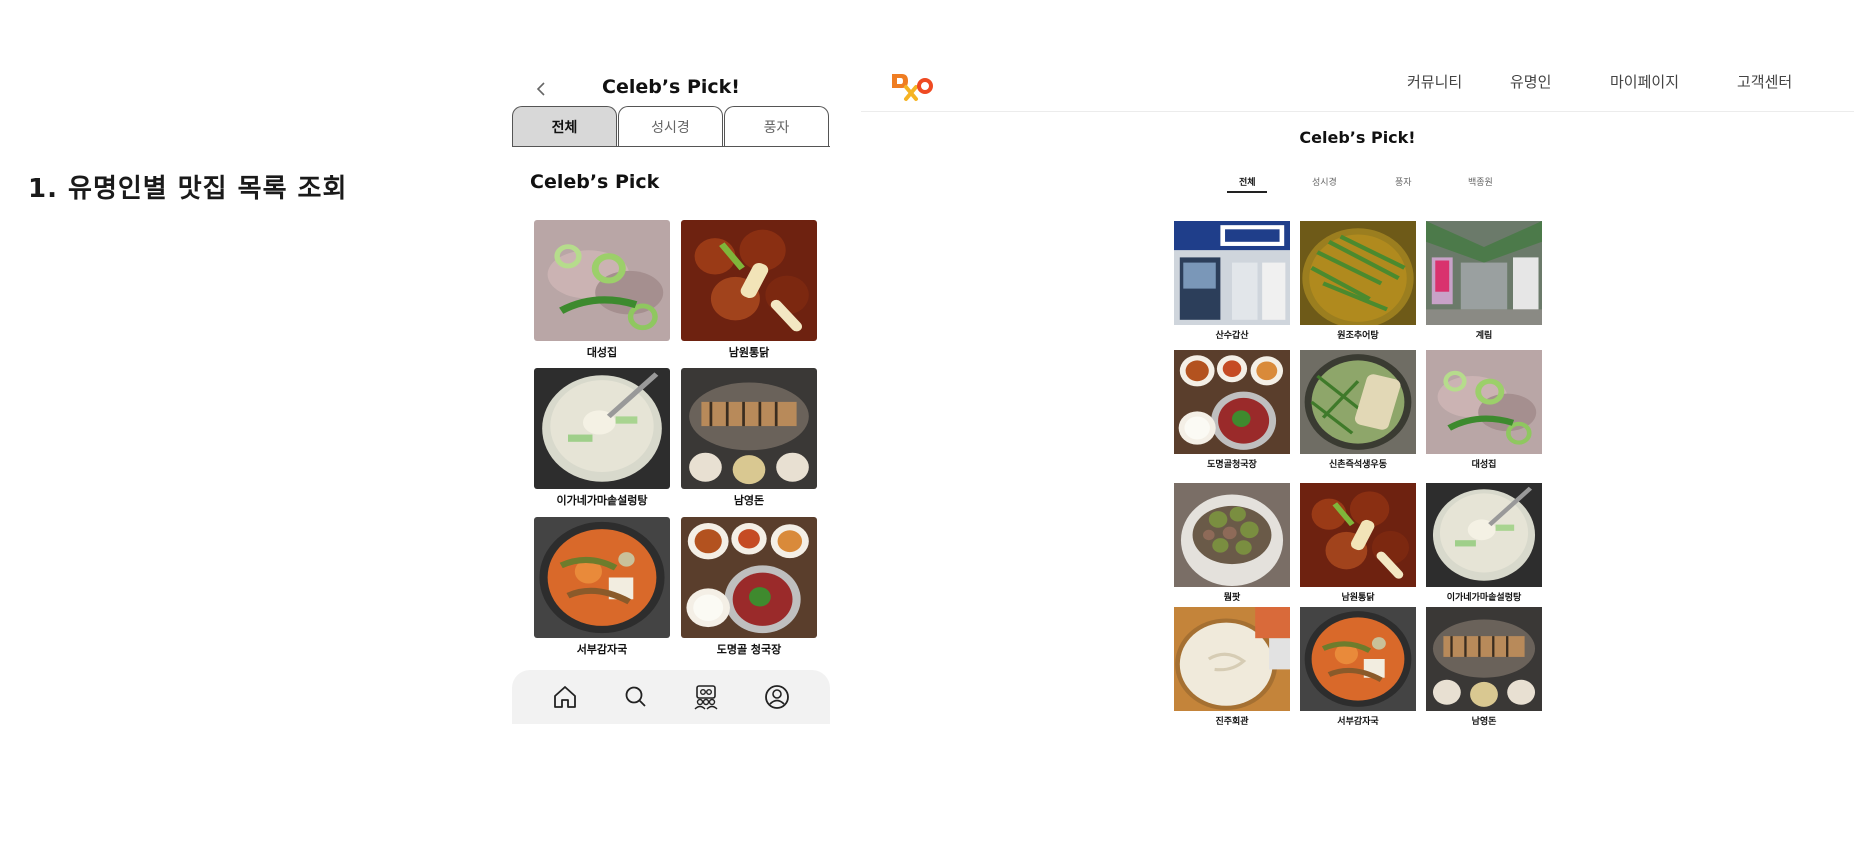 Image resolution: width=1854 pixels, height=864 pixels. Describe the element at coordinates (671, 146) in the screenshot. I see `tab-divider` at that location.